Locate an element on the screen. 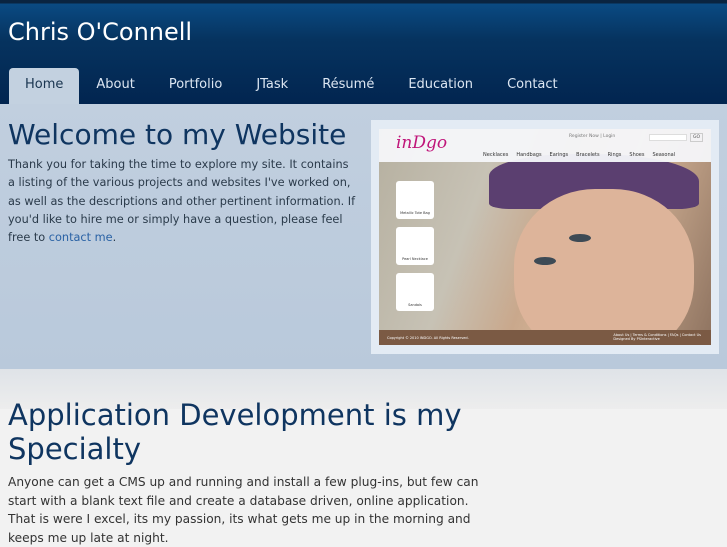 The image size is (727, 547). site-title: Chris O'Connell is located at coordinates (100, 32).